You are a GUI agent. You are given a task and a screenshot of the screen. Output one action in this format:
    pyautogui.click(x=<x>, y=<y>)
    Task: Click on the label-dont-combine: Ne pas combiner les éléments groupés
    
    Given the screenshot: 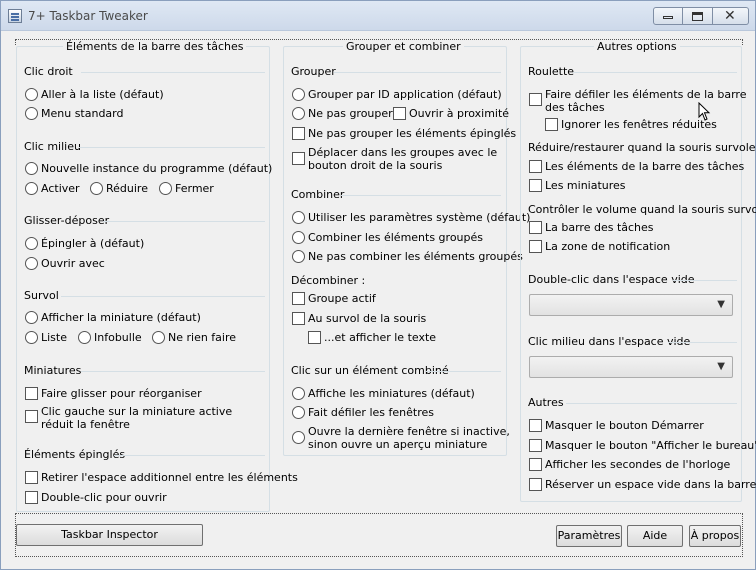 What is the action you would take?
    pyautogui.click(x=415, y=256)
    